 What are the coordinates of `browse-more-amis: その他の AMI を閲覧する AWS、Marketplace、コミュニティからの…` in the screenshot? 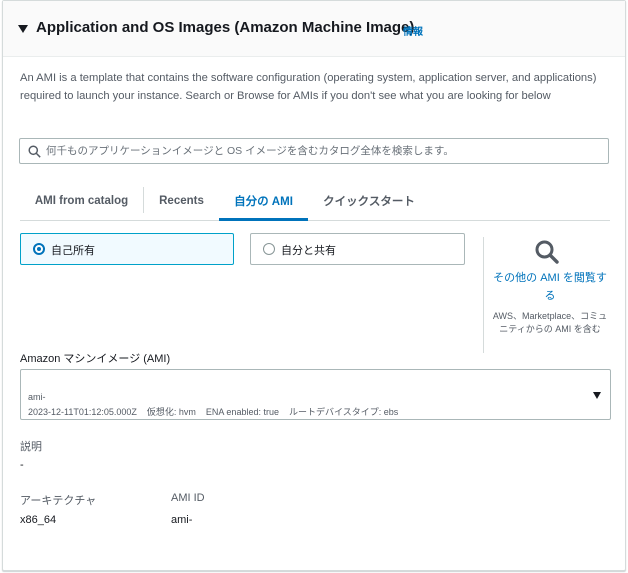 It's located at (547, 295).